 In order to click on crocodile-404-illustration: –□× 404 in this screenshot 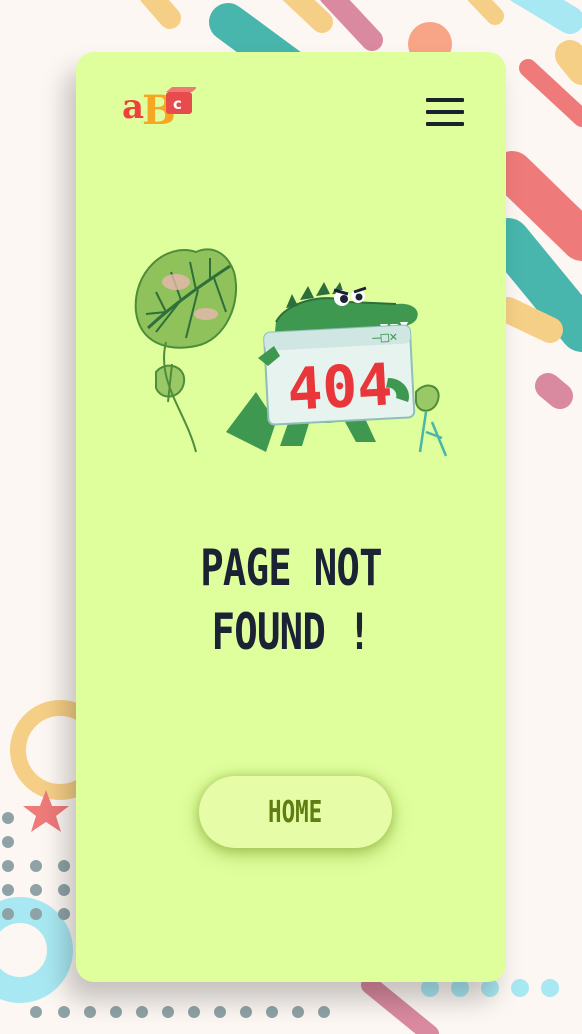, I will do `click(291, 352)`.